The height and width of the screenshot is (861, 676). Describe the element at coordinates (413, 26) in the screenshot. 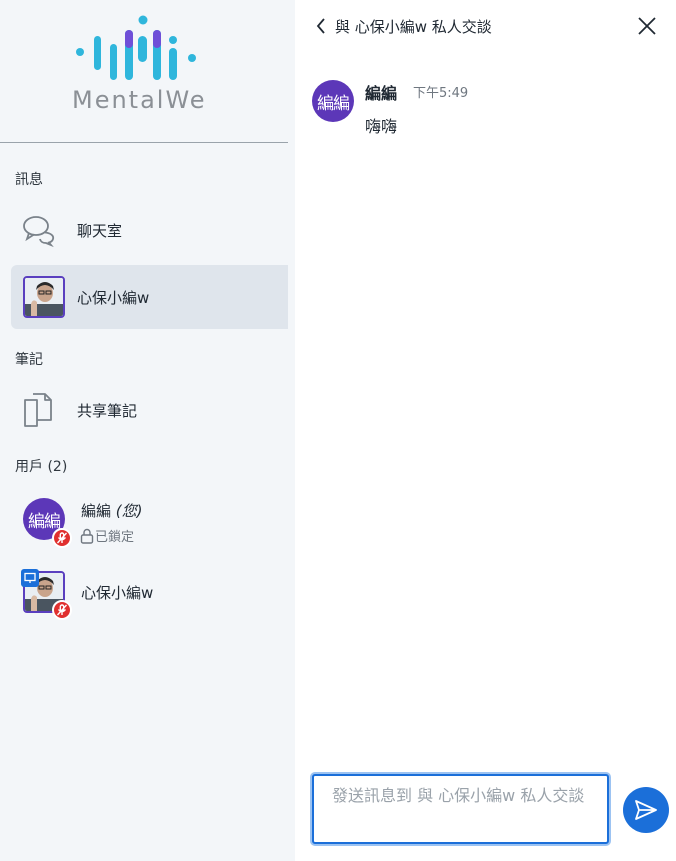

I see `chat-title: 與 心保小編w 私人交談` at that location.